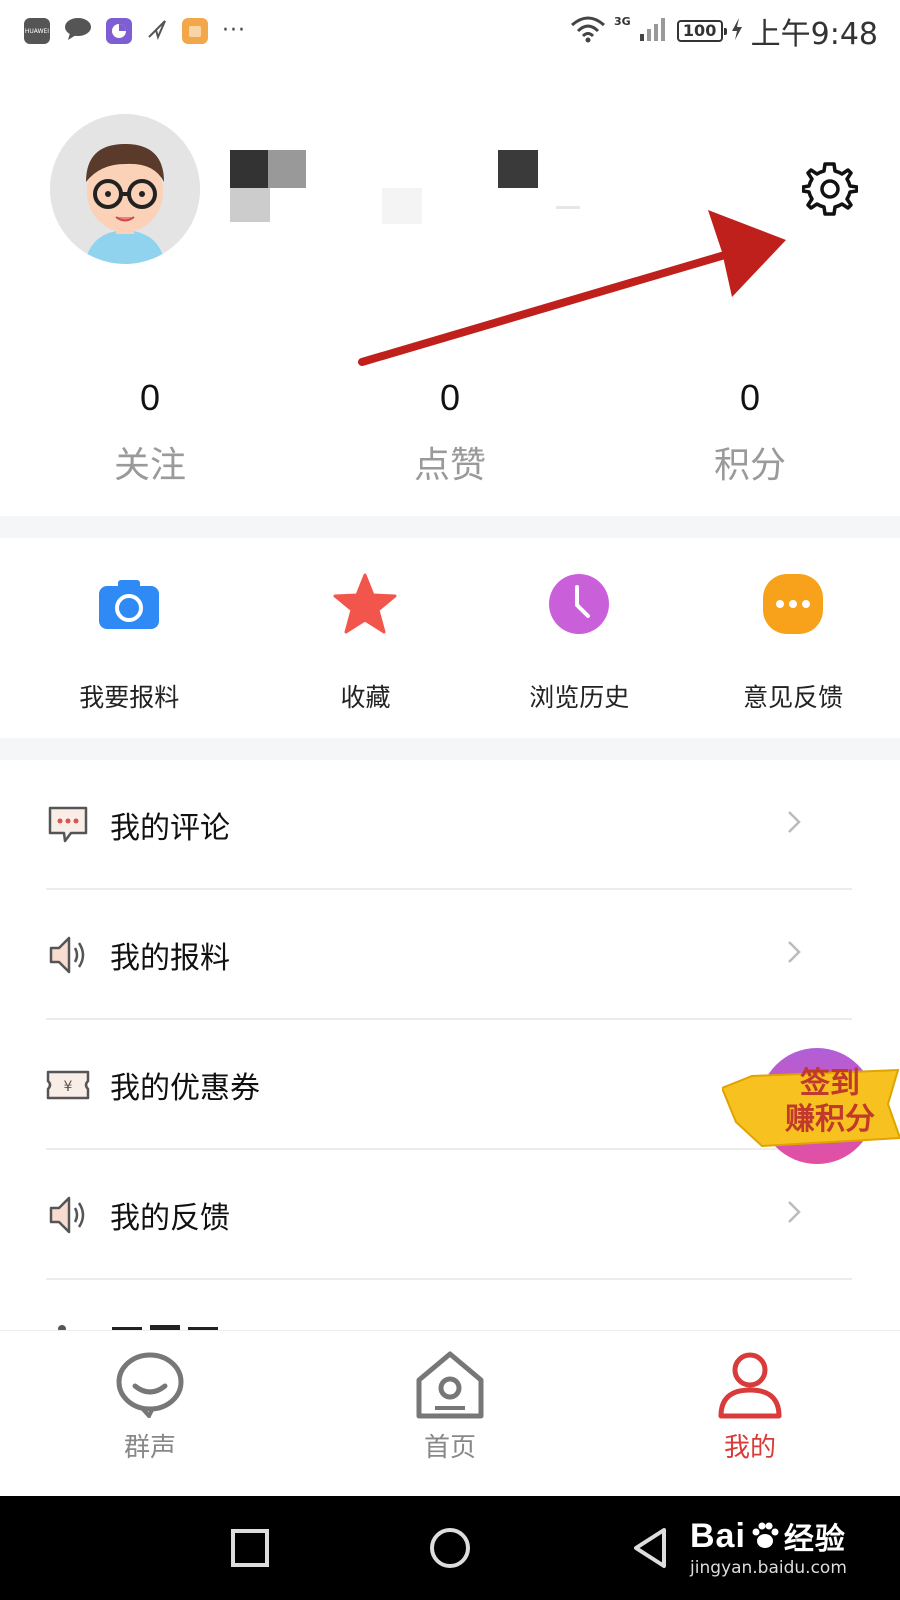 The image size is (900, 1600). What do you see at coordinates (579, 697) in the screenshot?
I see `quick-action-label: 浏览历史` at bounding box center [579, 697].